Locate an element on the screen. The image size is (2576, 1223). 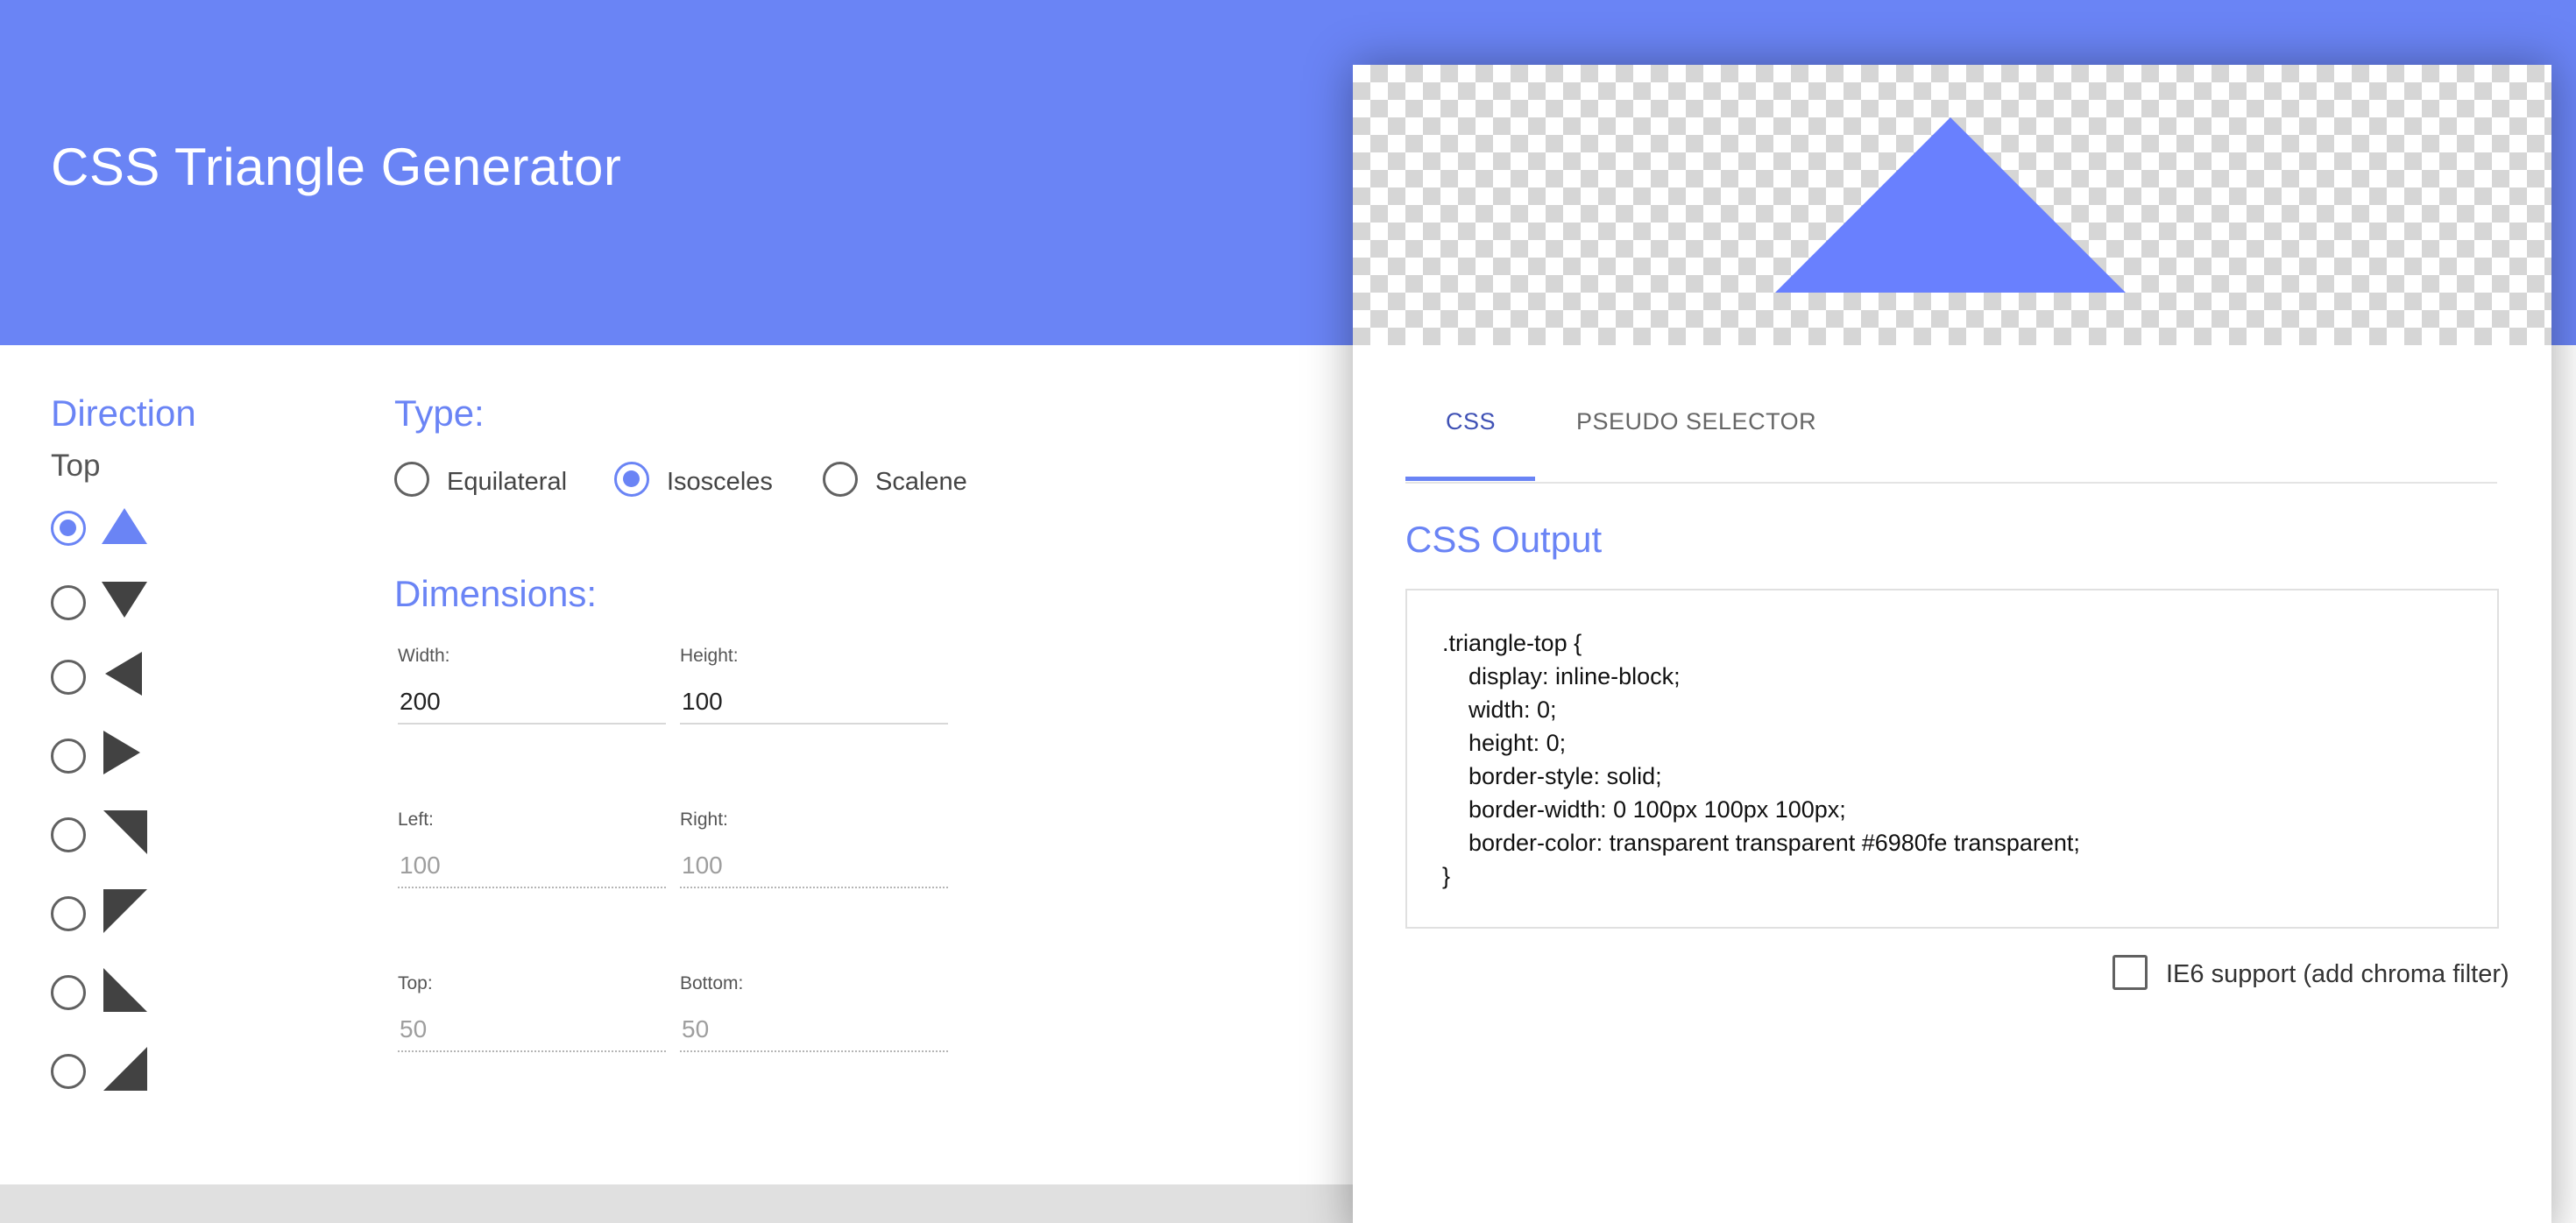
height-input is located at coordinates (814, 703).